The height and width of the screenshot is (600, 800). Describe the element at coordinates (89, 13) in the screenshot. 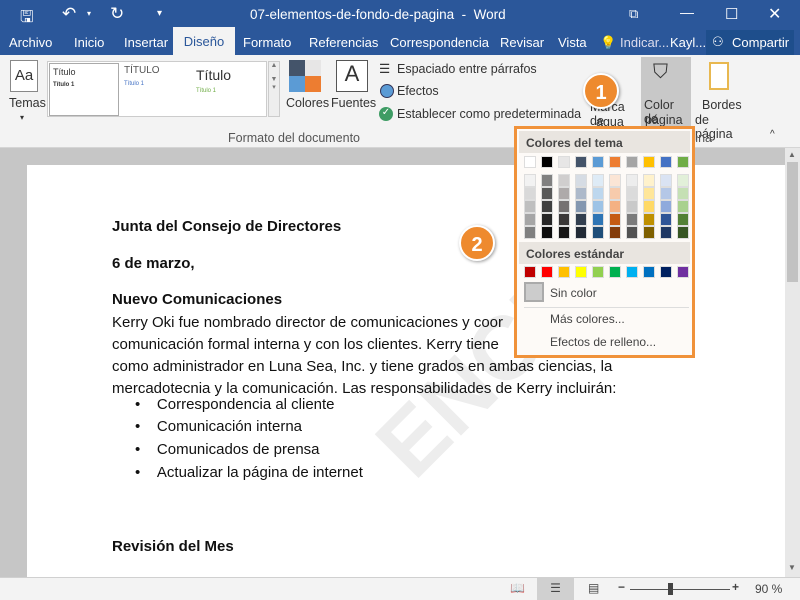

I see `undo-dropdown-icon: ▾` at that location.